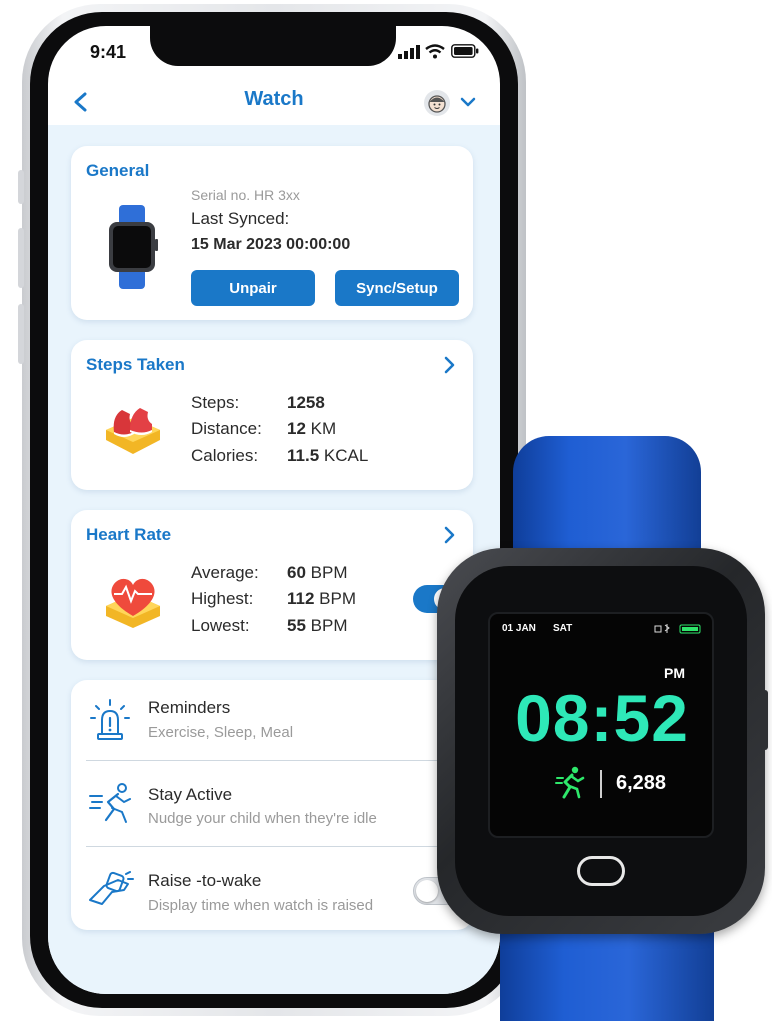 The image size is (772, 1021). What do you see at coordinates (21, 334) in the screenshot?
I see `phone-volume-down` at bounding box center [21, 334].